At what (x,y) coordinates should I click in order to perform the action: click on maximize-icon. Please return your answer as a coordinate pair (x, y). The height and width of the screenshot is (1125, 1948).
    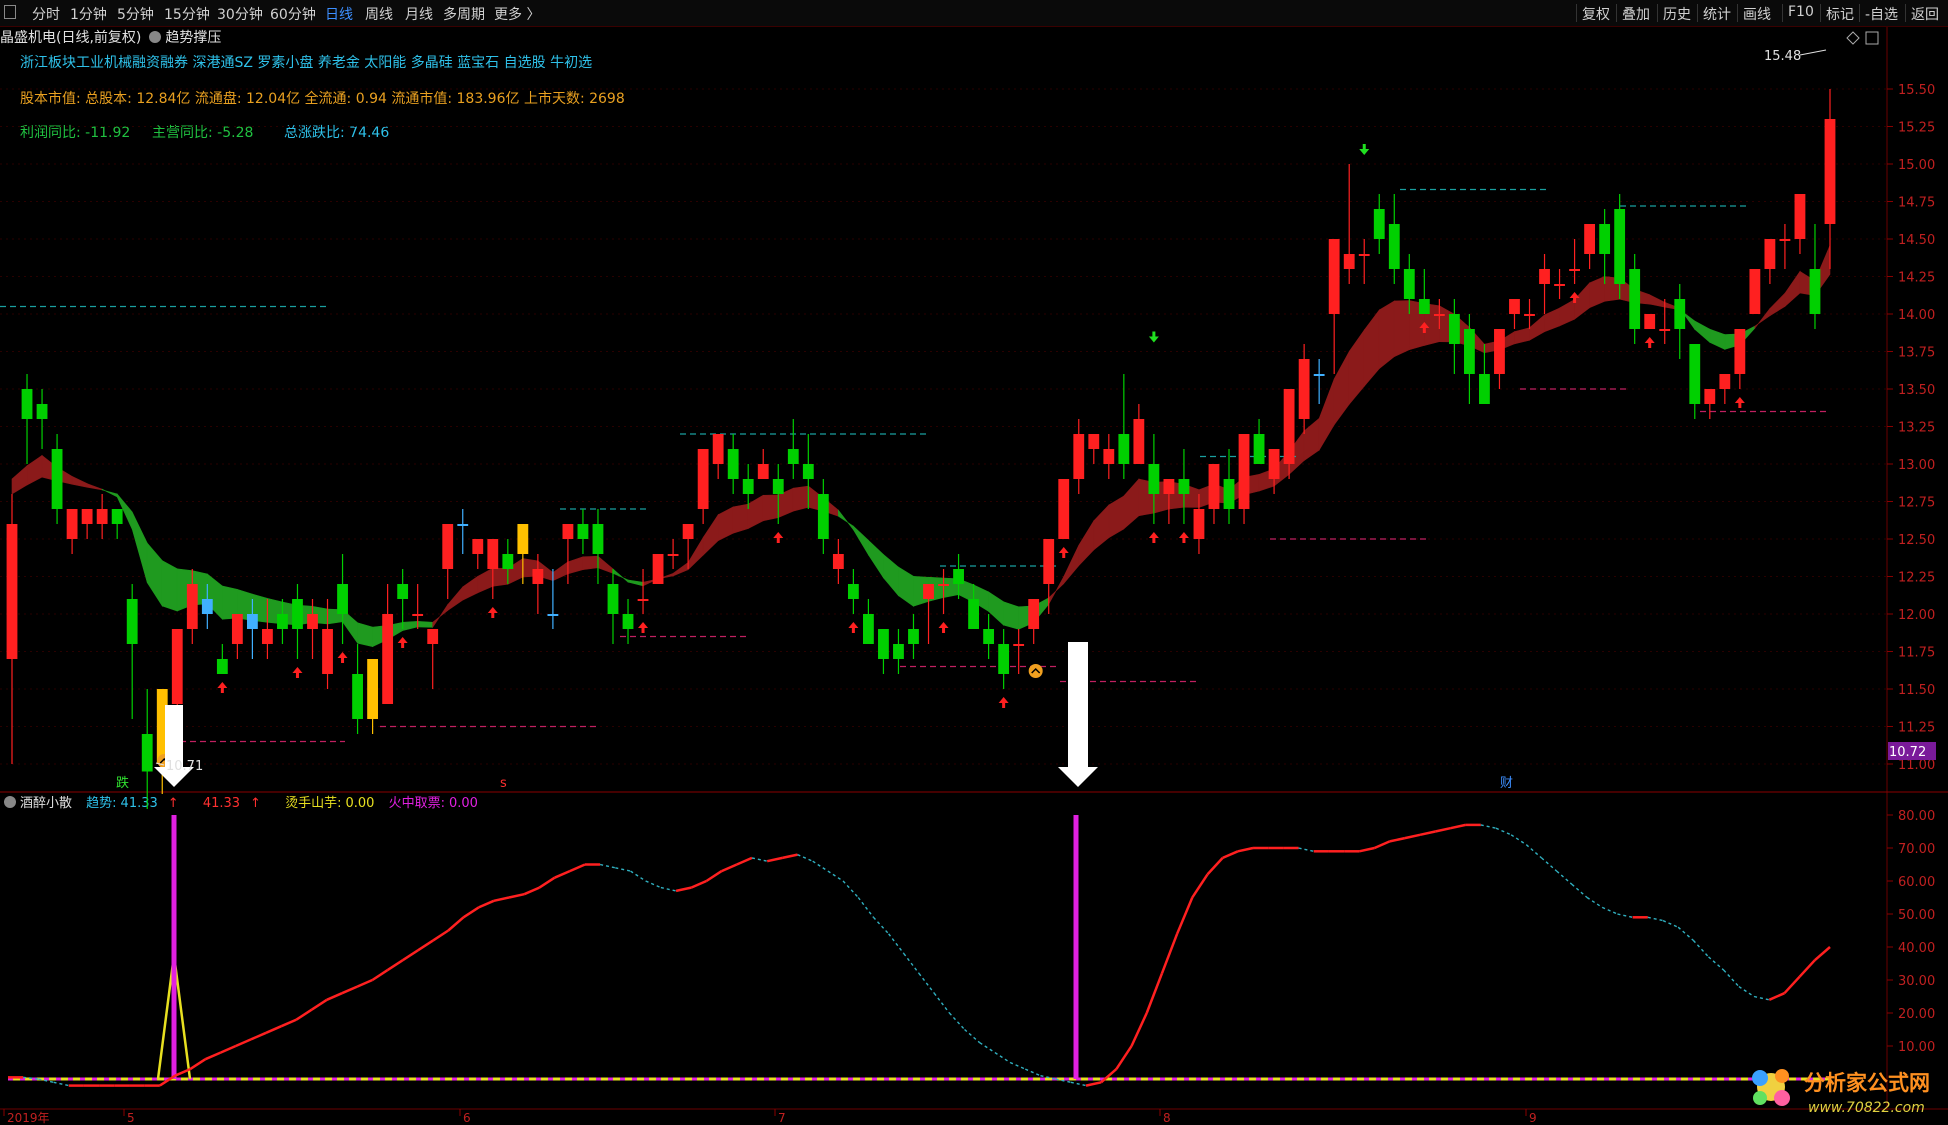
    Looking at the image, I should click on (1872, 38).